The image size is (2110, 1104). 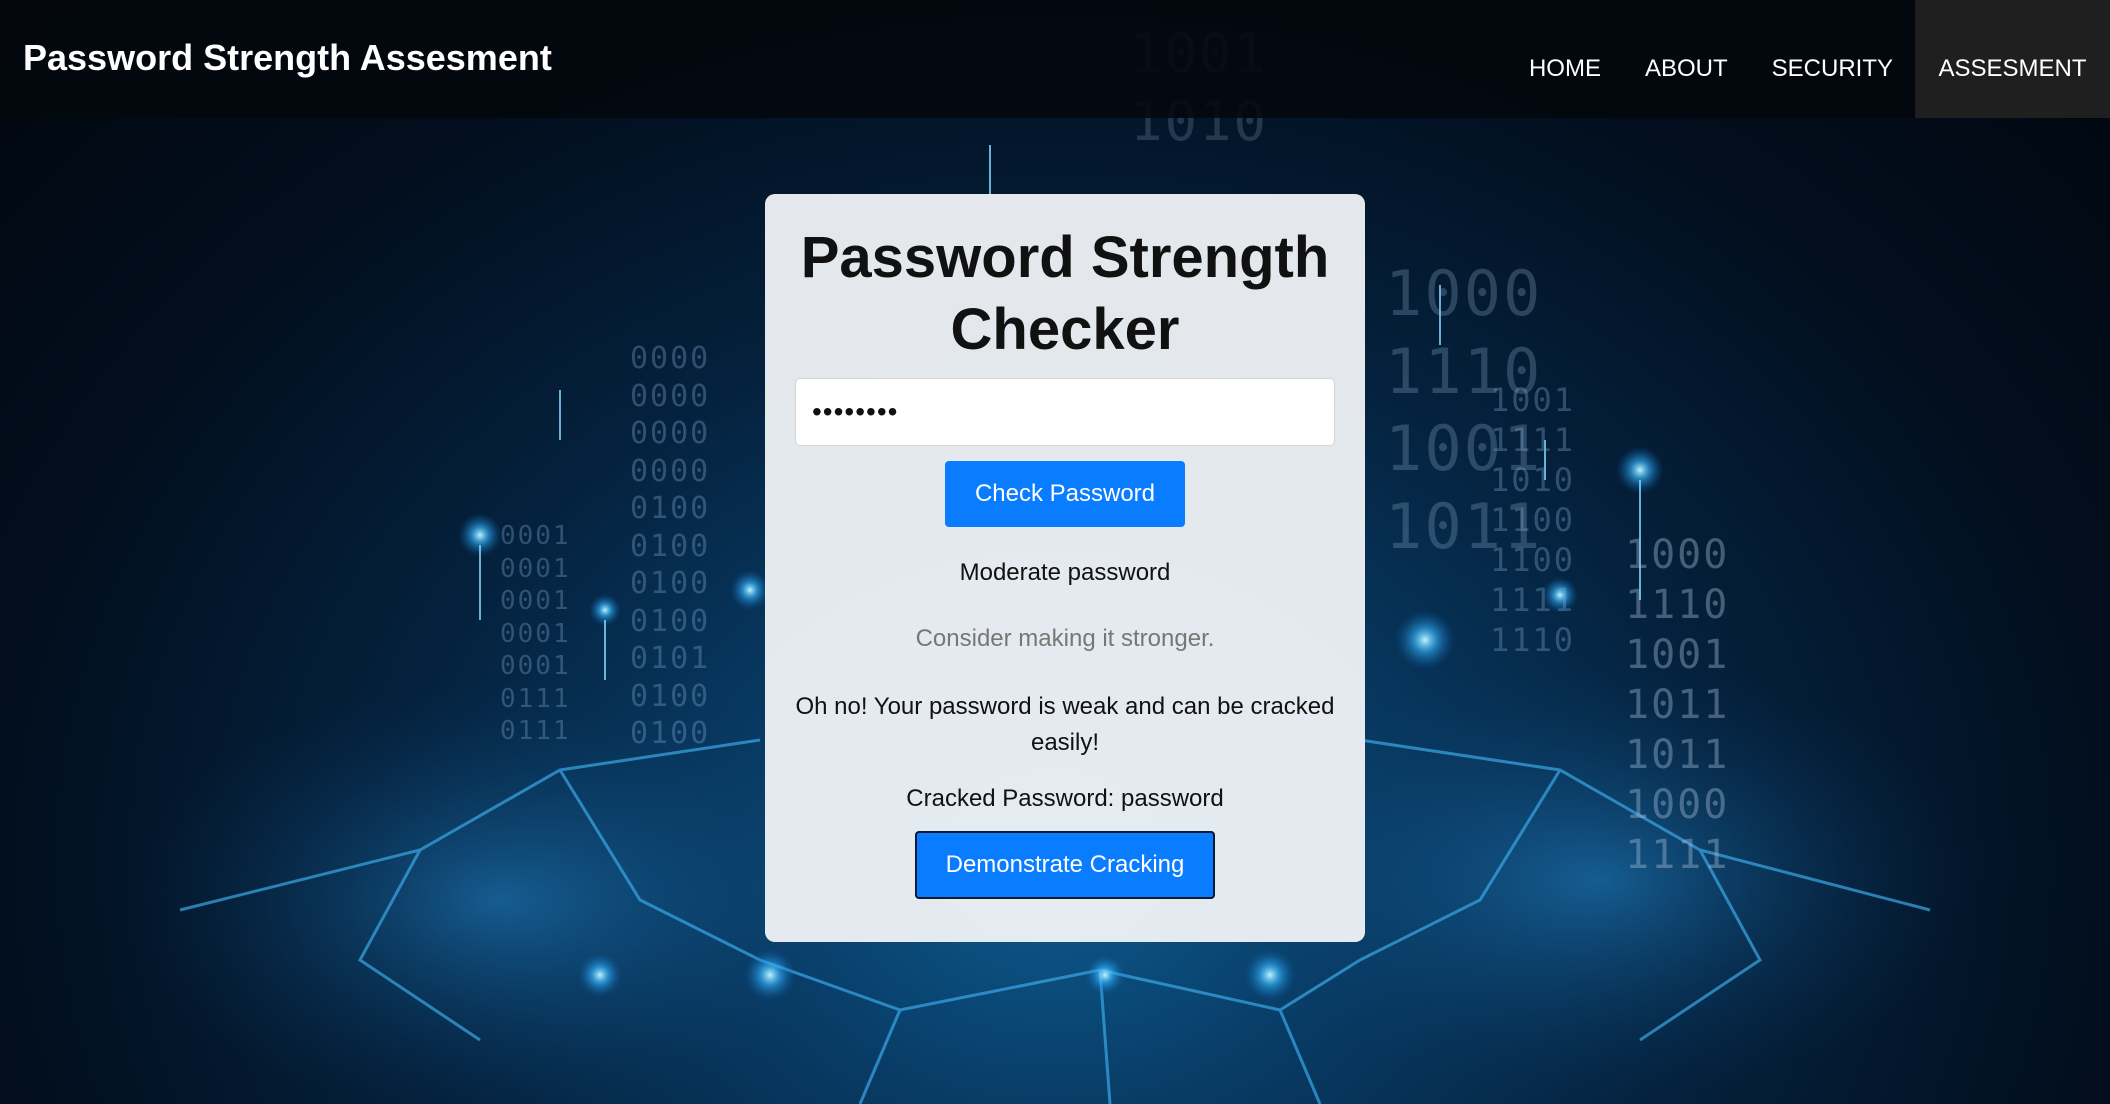 I want to click on nav-links: HOME ABOUT SECURITY ASSESMENT, so click(x=1808, y=59).